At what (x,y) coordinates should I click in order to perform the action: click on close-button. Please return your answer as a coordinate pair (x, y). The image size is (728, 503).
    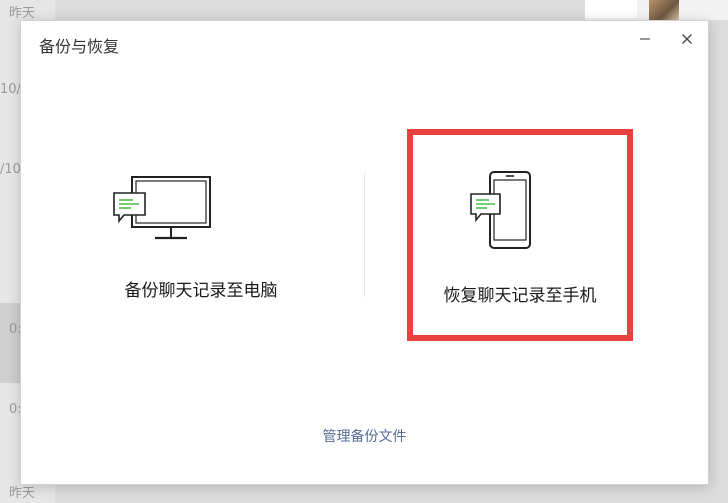
    Looking at the image, I should click on (687, 39).